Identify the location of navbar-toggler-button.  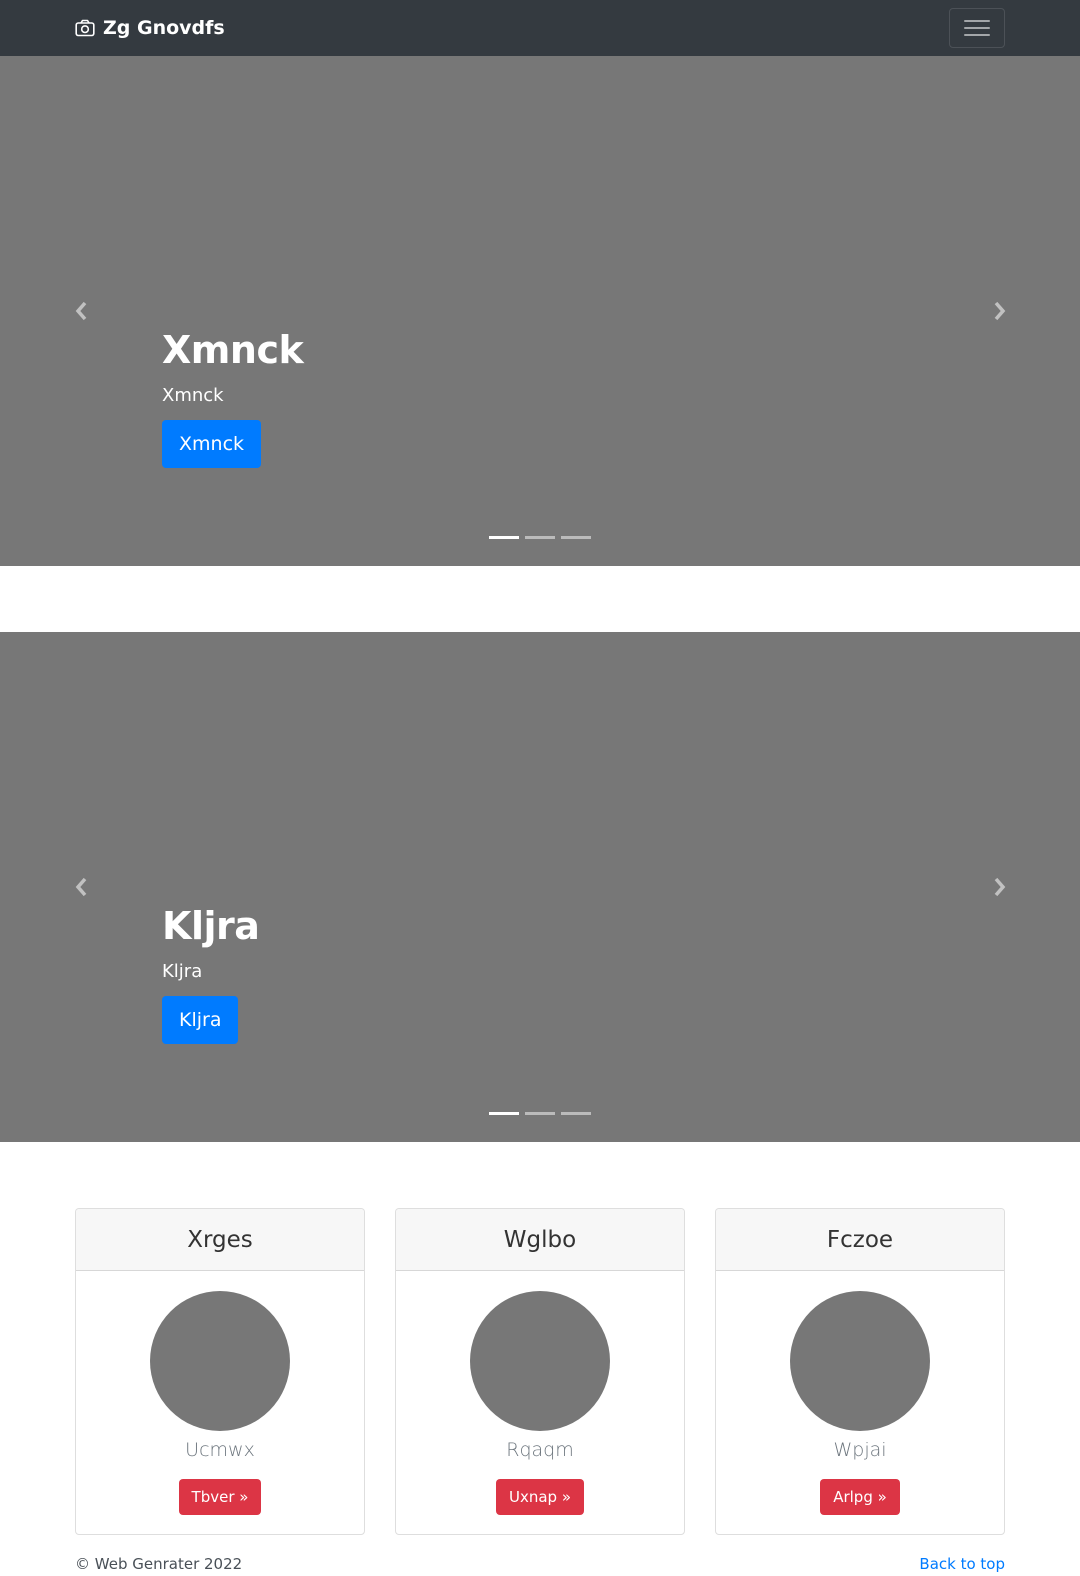
(977, 28).